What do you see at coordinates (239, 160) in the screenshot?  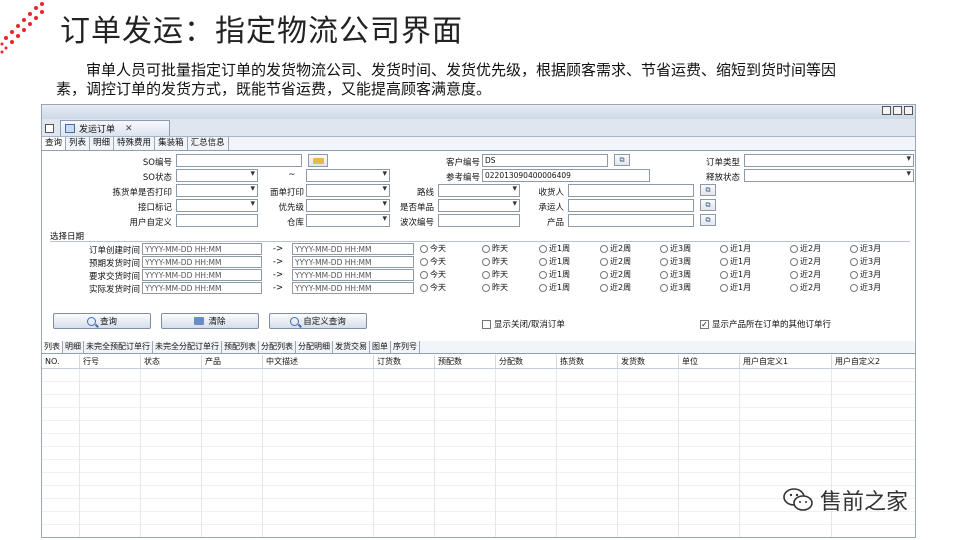 I see `so-no-input` at bounding box center [239, 160].